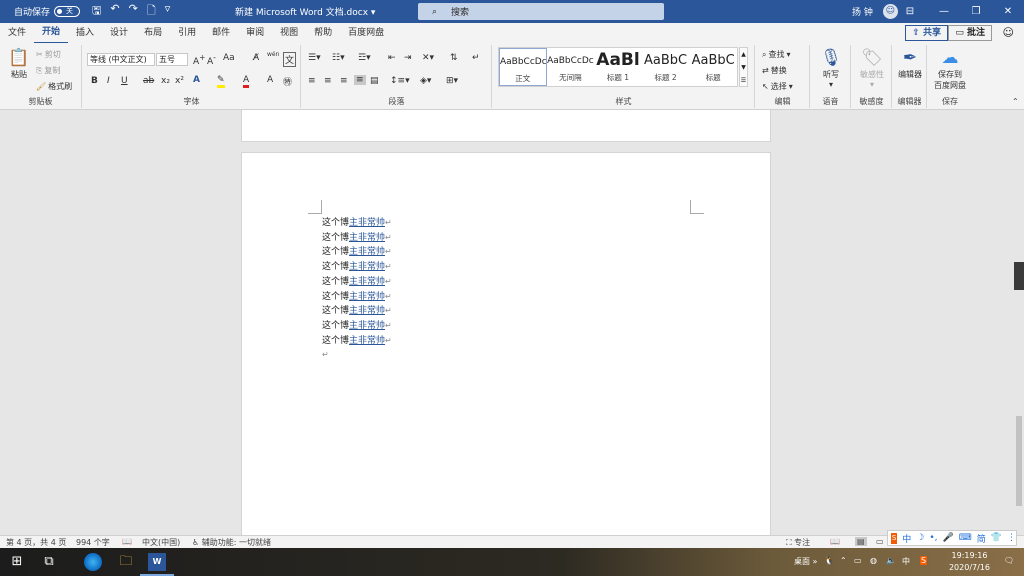 This screenshot has height=576, width=1024. Describe the element at coordinates (713, 67) in the screenshot. I see `style-title: AaBbC 标题` at that location.